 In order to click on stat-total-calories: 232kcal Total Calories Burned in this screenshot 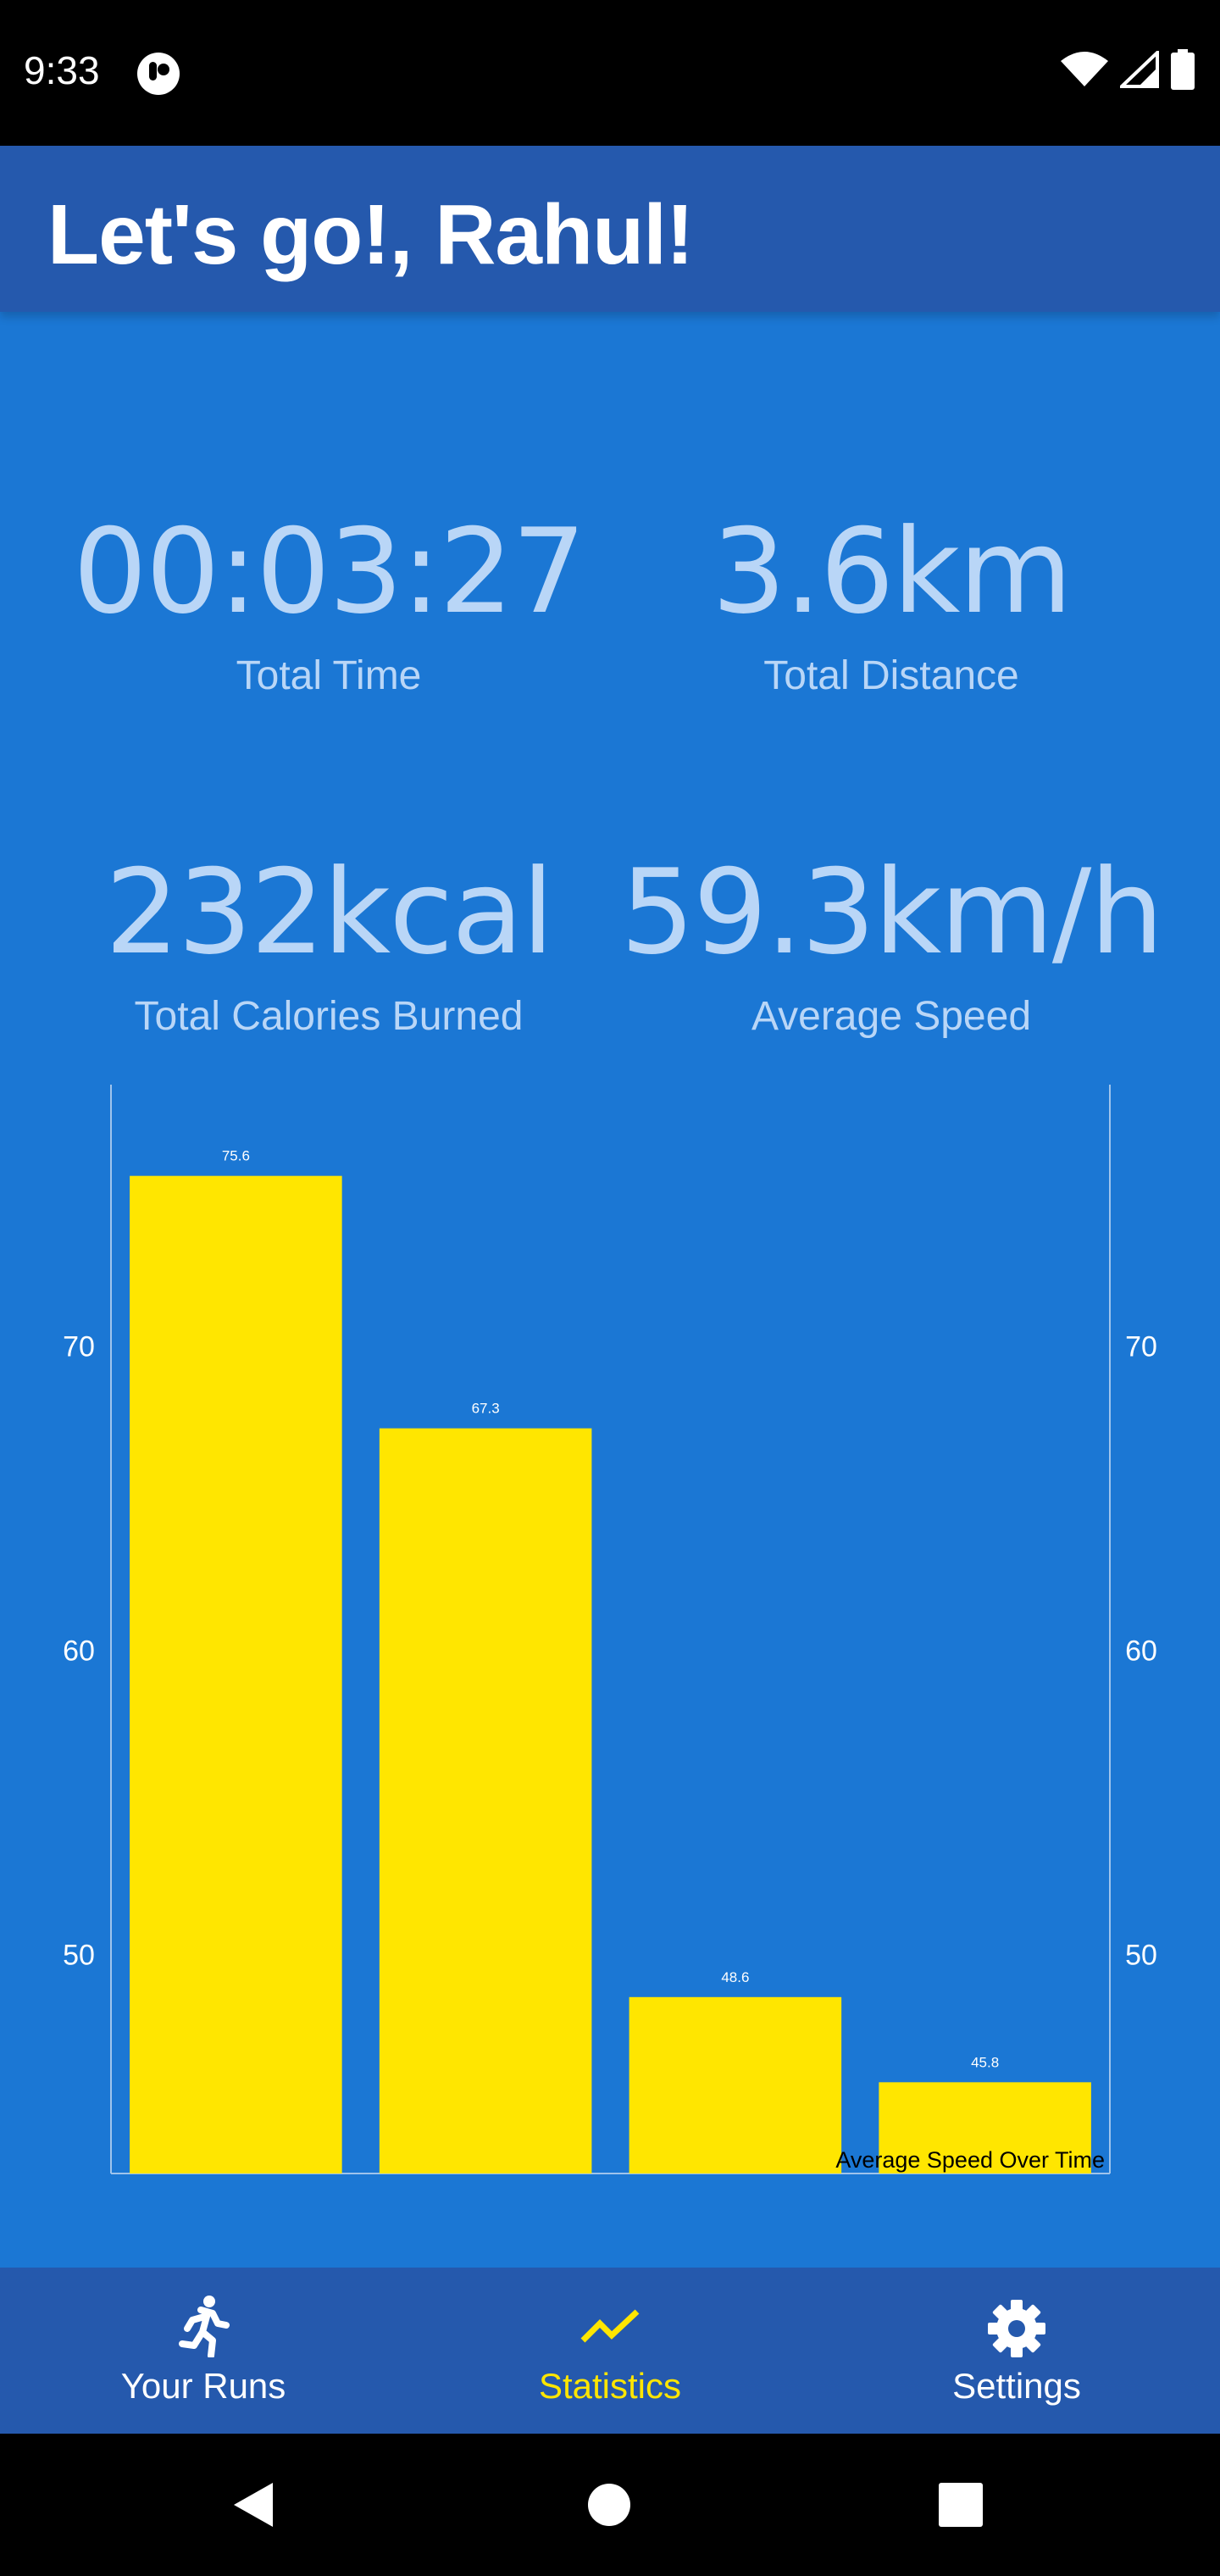, I will do `click(329, 947)`.